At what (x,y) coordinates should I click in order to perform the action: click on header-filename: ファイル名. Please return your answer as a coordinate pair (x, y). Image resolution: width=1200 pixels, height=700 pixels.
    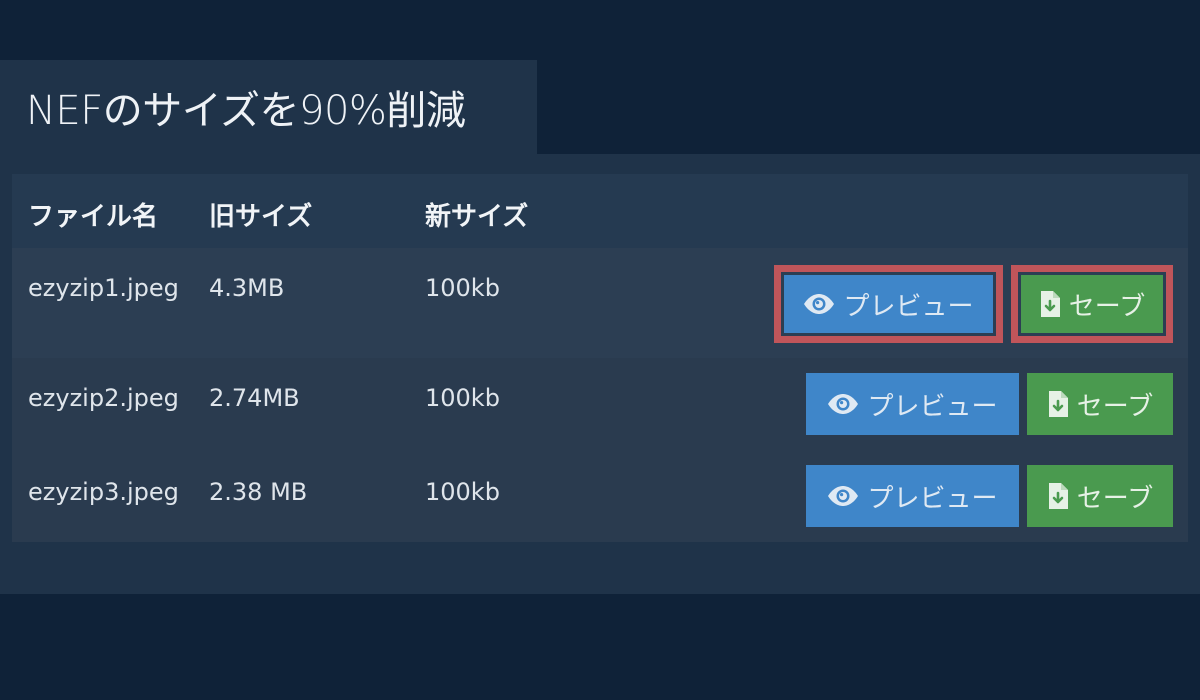
    Looking at the image, I should click on (93, 217).